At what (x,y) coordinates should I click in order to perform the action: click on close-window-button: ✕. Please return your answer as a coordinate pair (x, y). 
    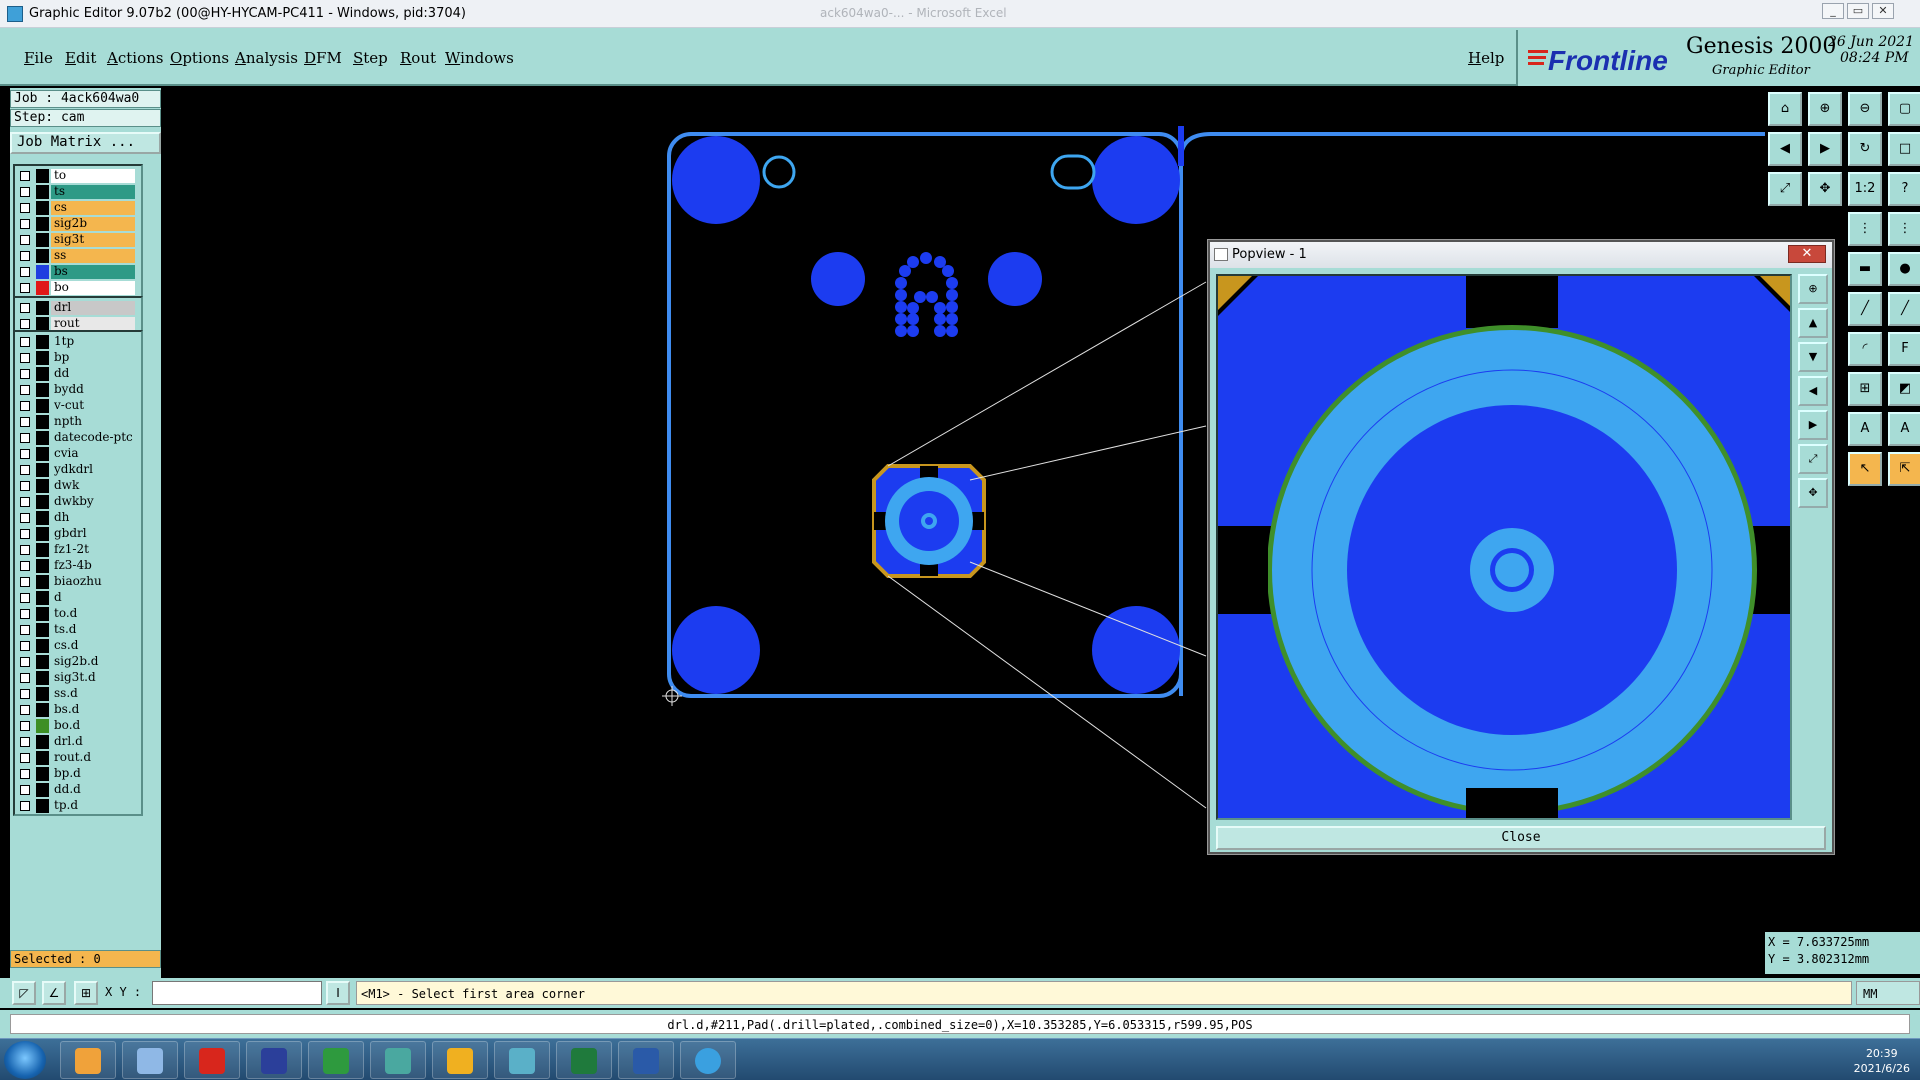
    Looking at the image, I should click on (1883, 11).